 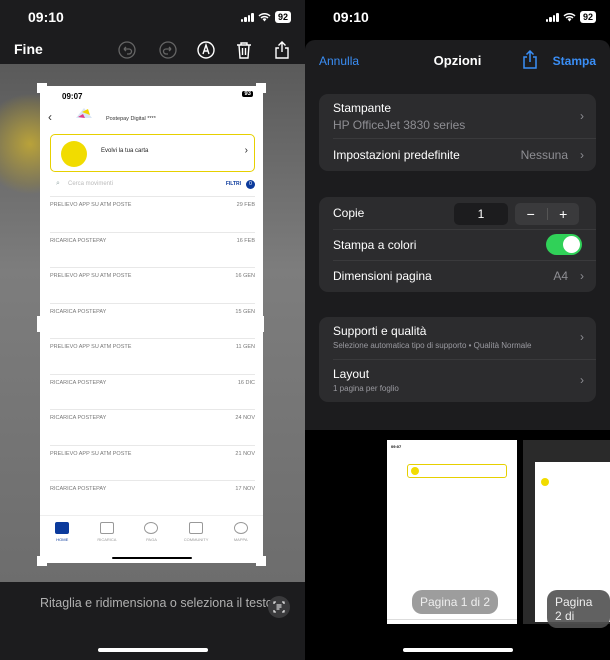 I want to click on tab-mappa: MAPPA, so click(x=241, y=539).